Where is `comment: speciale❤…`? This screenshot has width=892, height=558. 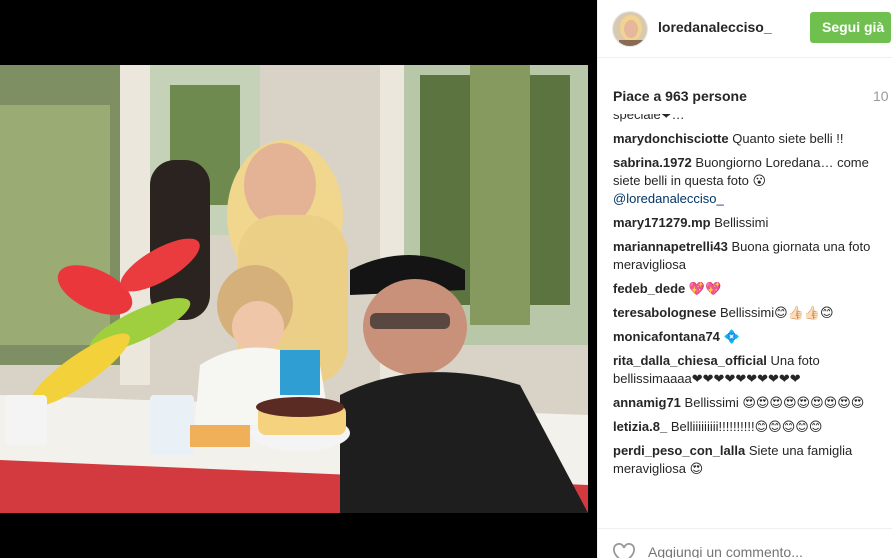
comment: speciale❤… is located at coordinates (750, 119).